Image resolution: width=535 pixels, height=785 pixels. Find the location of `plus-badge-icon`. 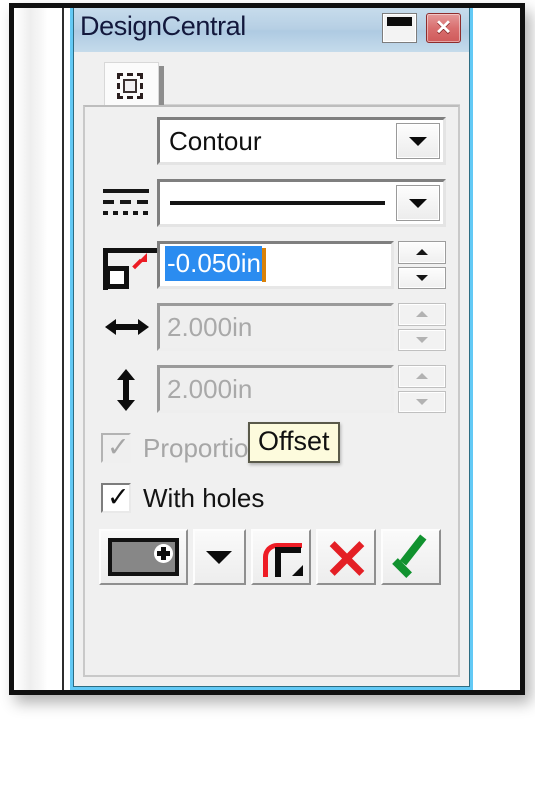

plus-badge-icon is located at coordinates (164, 553).